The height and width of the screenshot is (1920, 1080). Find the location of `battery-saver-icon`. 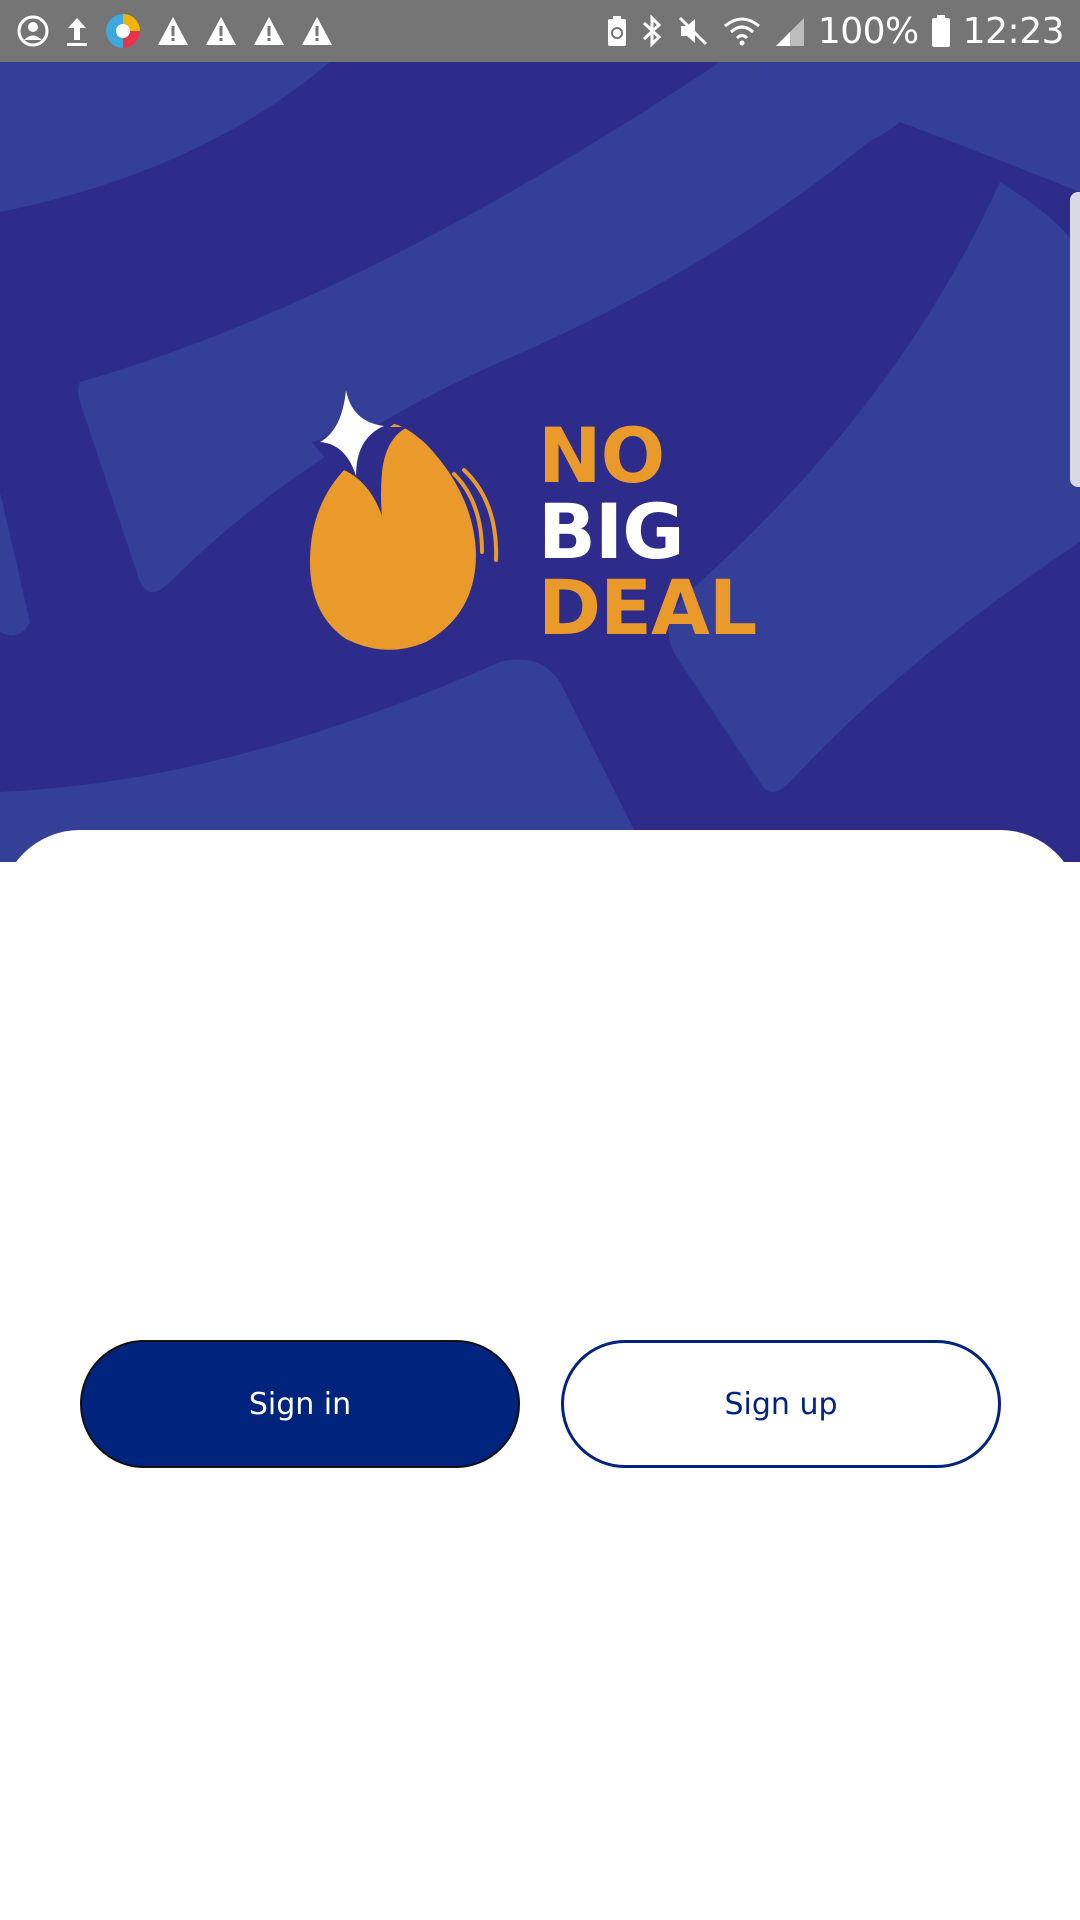

battery-saver-icon is located at coordinates (617, 31).